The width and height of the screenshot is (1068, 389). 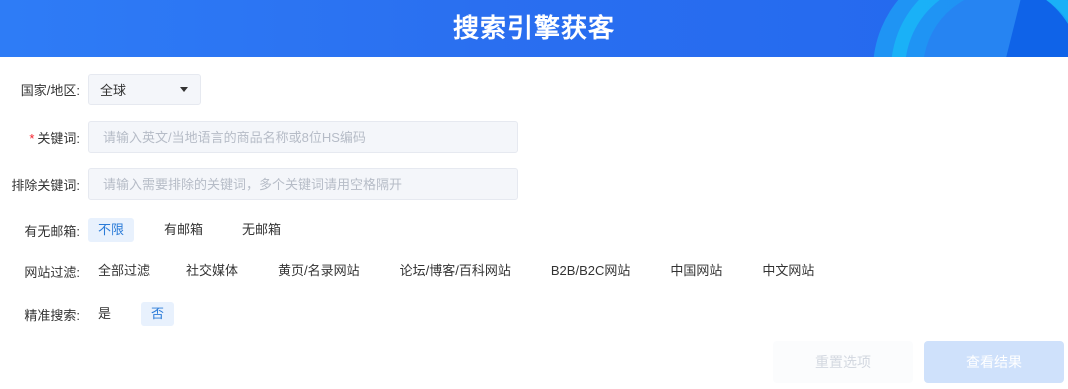 I want to click on mailbox-row: 有无邮箱: 不限 有邮箱 无邮箱, so click(x=145, y=230).